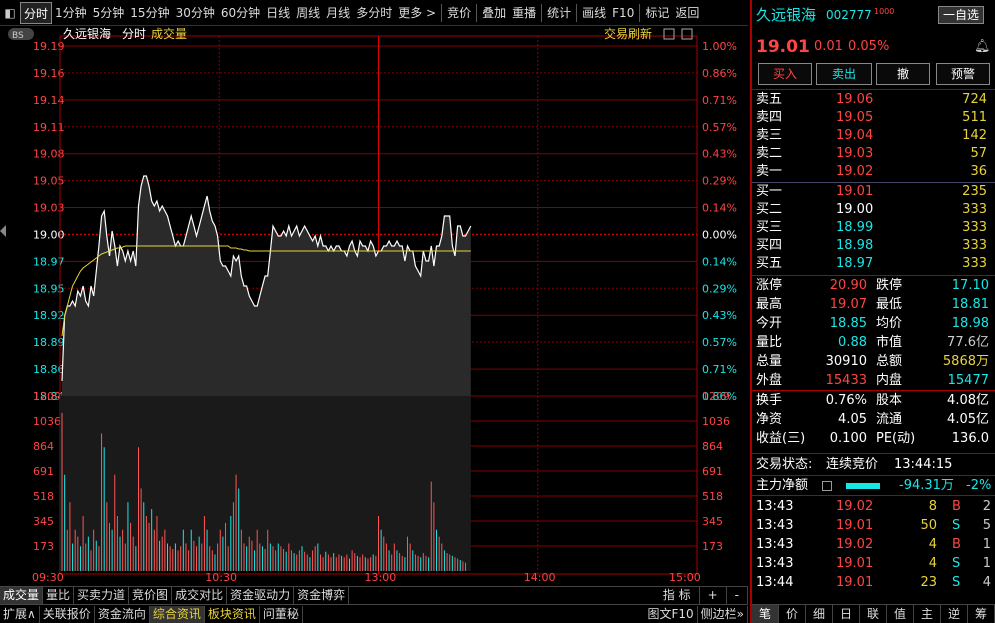 The height and width of the screenshot is (623, 995). Describe the element at coordinates (338, 13) in the screenshot. I see `toolbar-item-8: 月线` at that location.